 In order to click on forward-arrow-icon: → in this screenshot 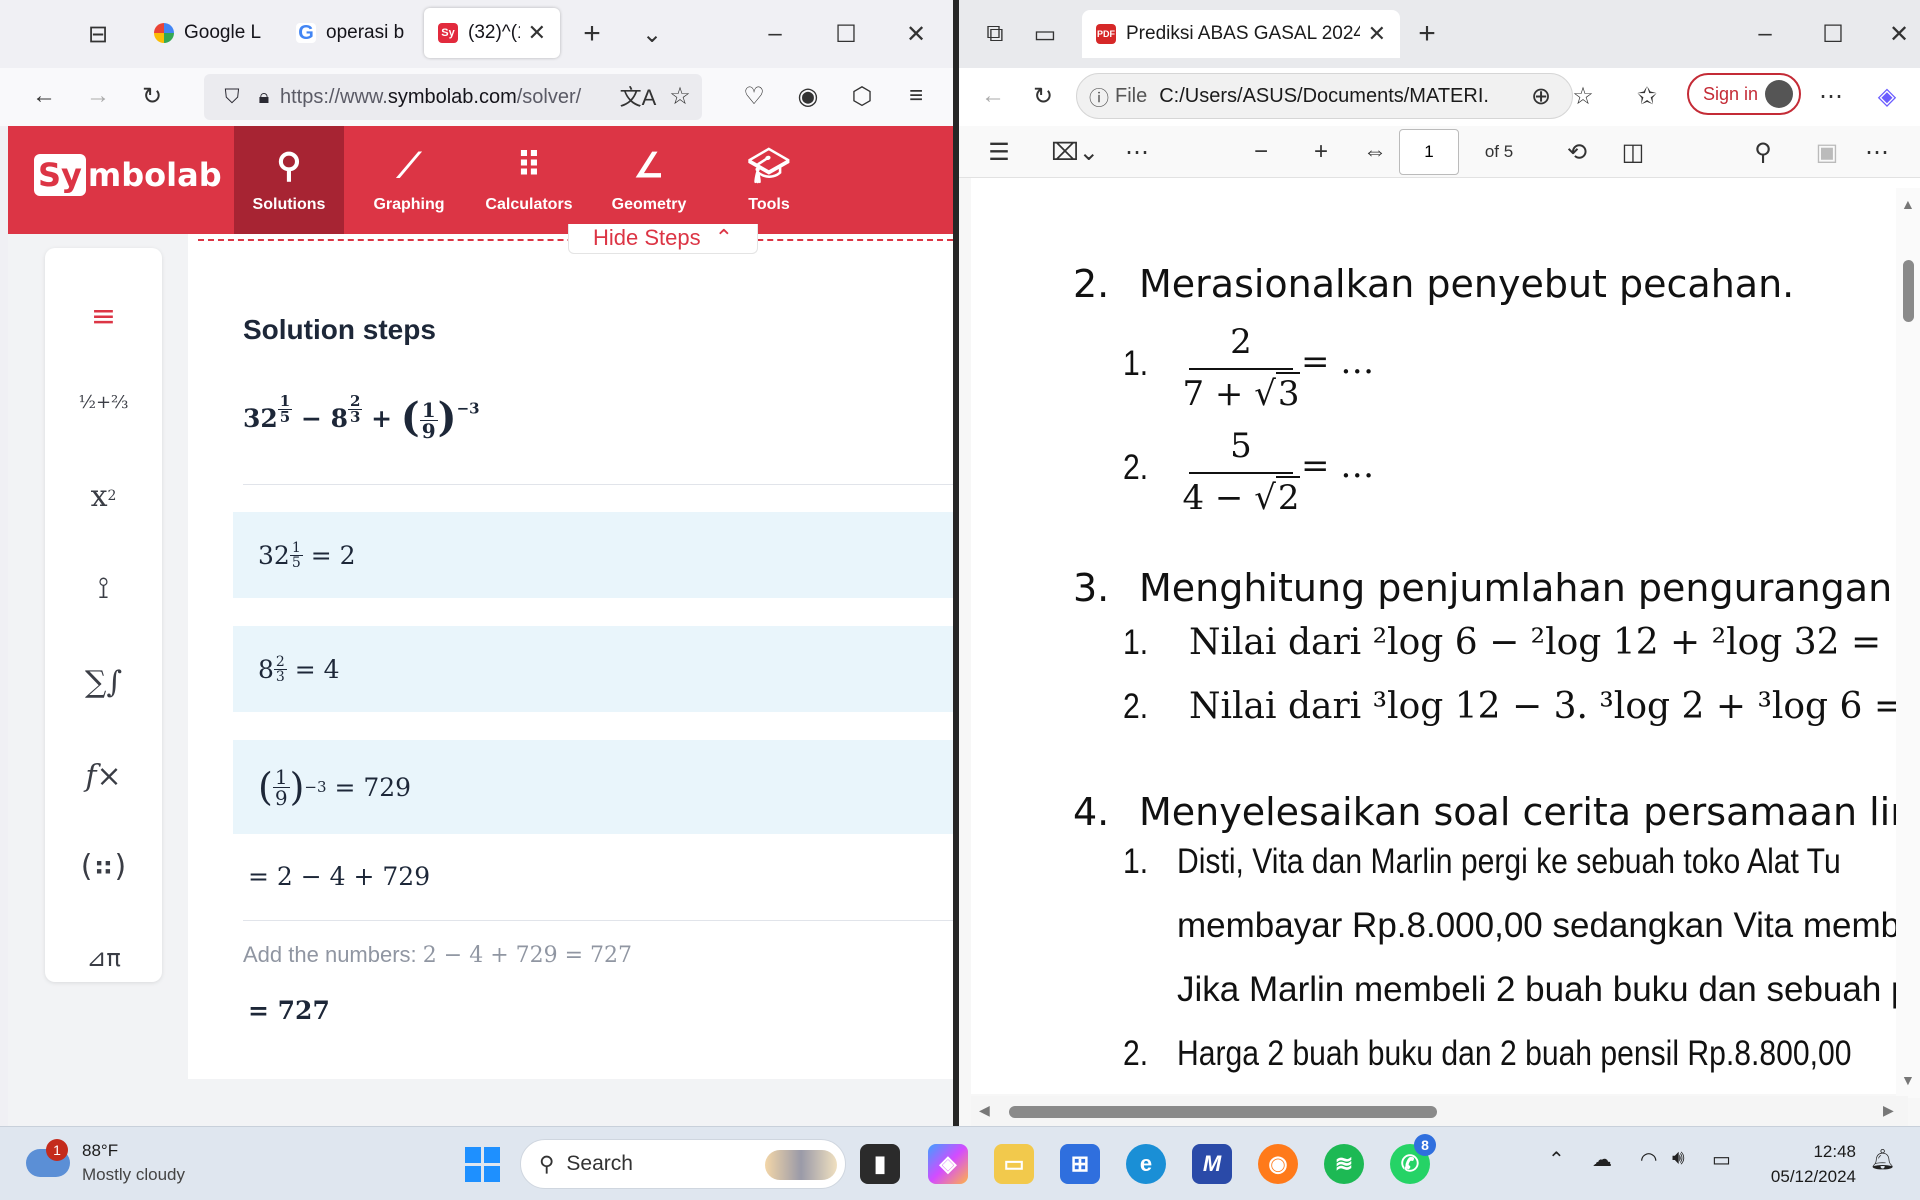, I will do `click(98, 96)`.